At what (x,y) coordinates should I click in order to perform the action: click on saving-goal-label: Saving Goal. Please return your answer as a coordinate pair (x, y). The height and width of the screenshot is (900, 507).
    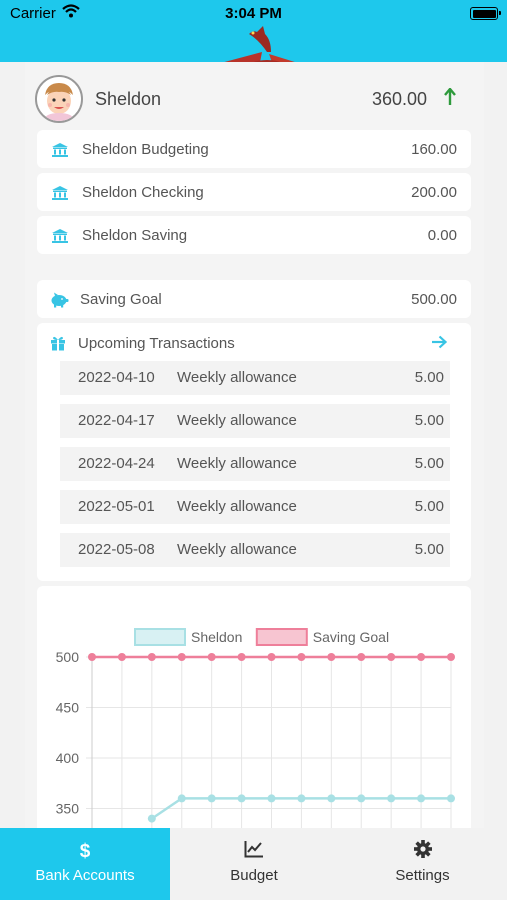
    Looking at the image, I should click on (121, 299).